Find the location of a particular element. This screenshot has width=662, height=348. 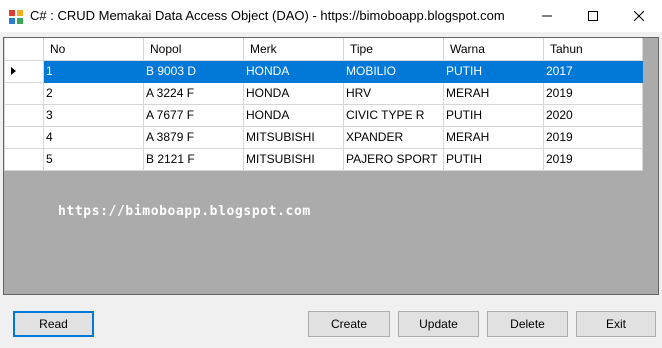

cell-tipe: PAJERO SPORT is located at coordinates (393, 159).